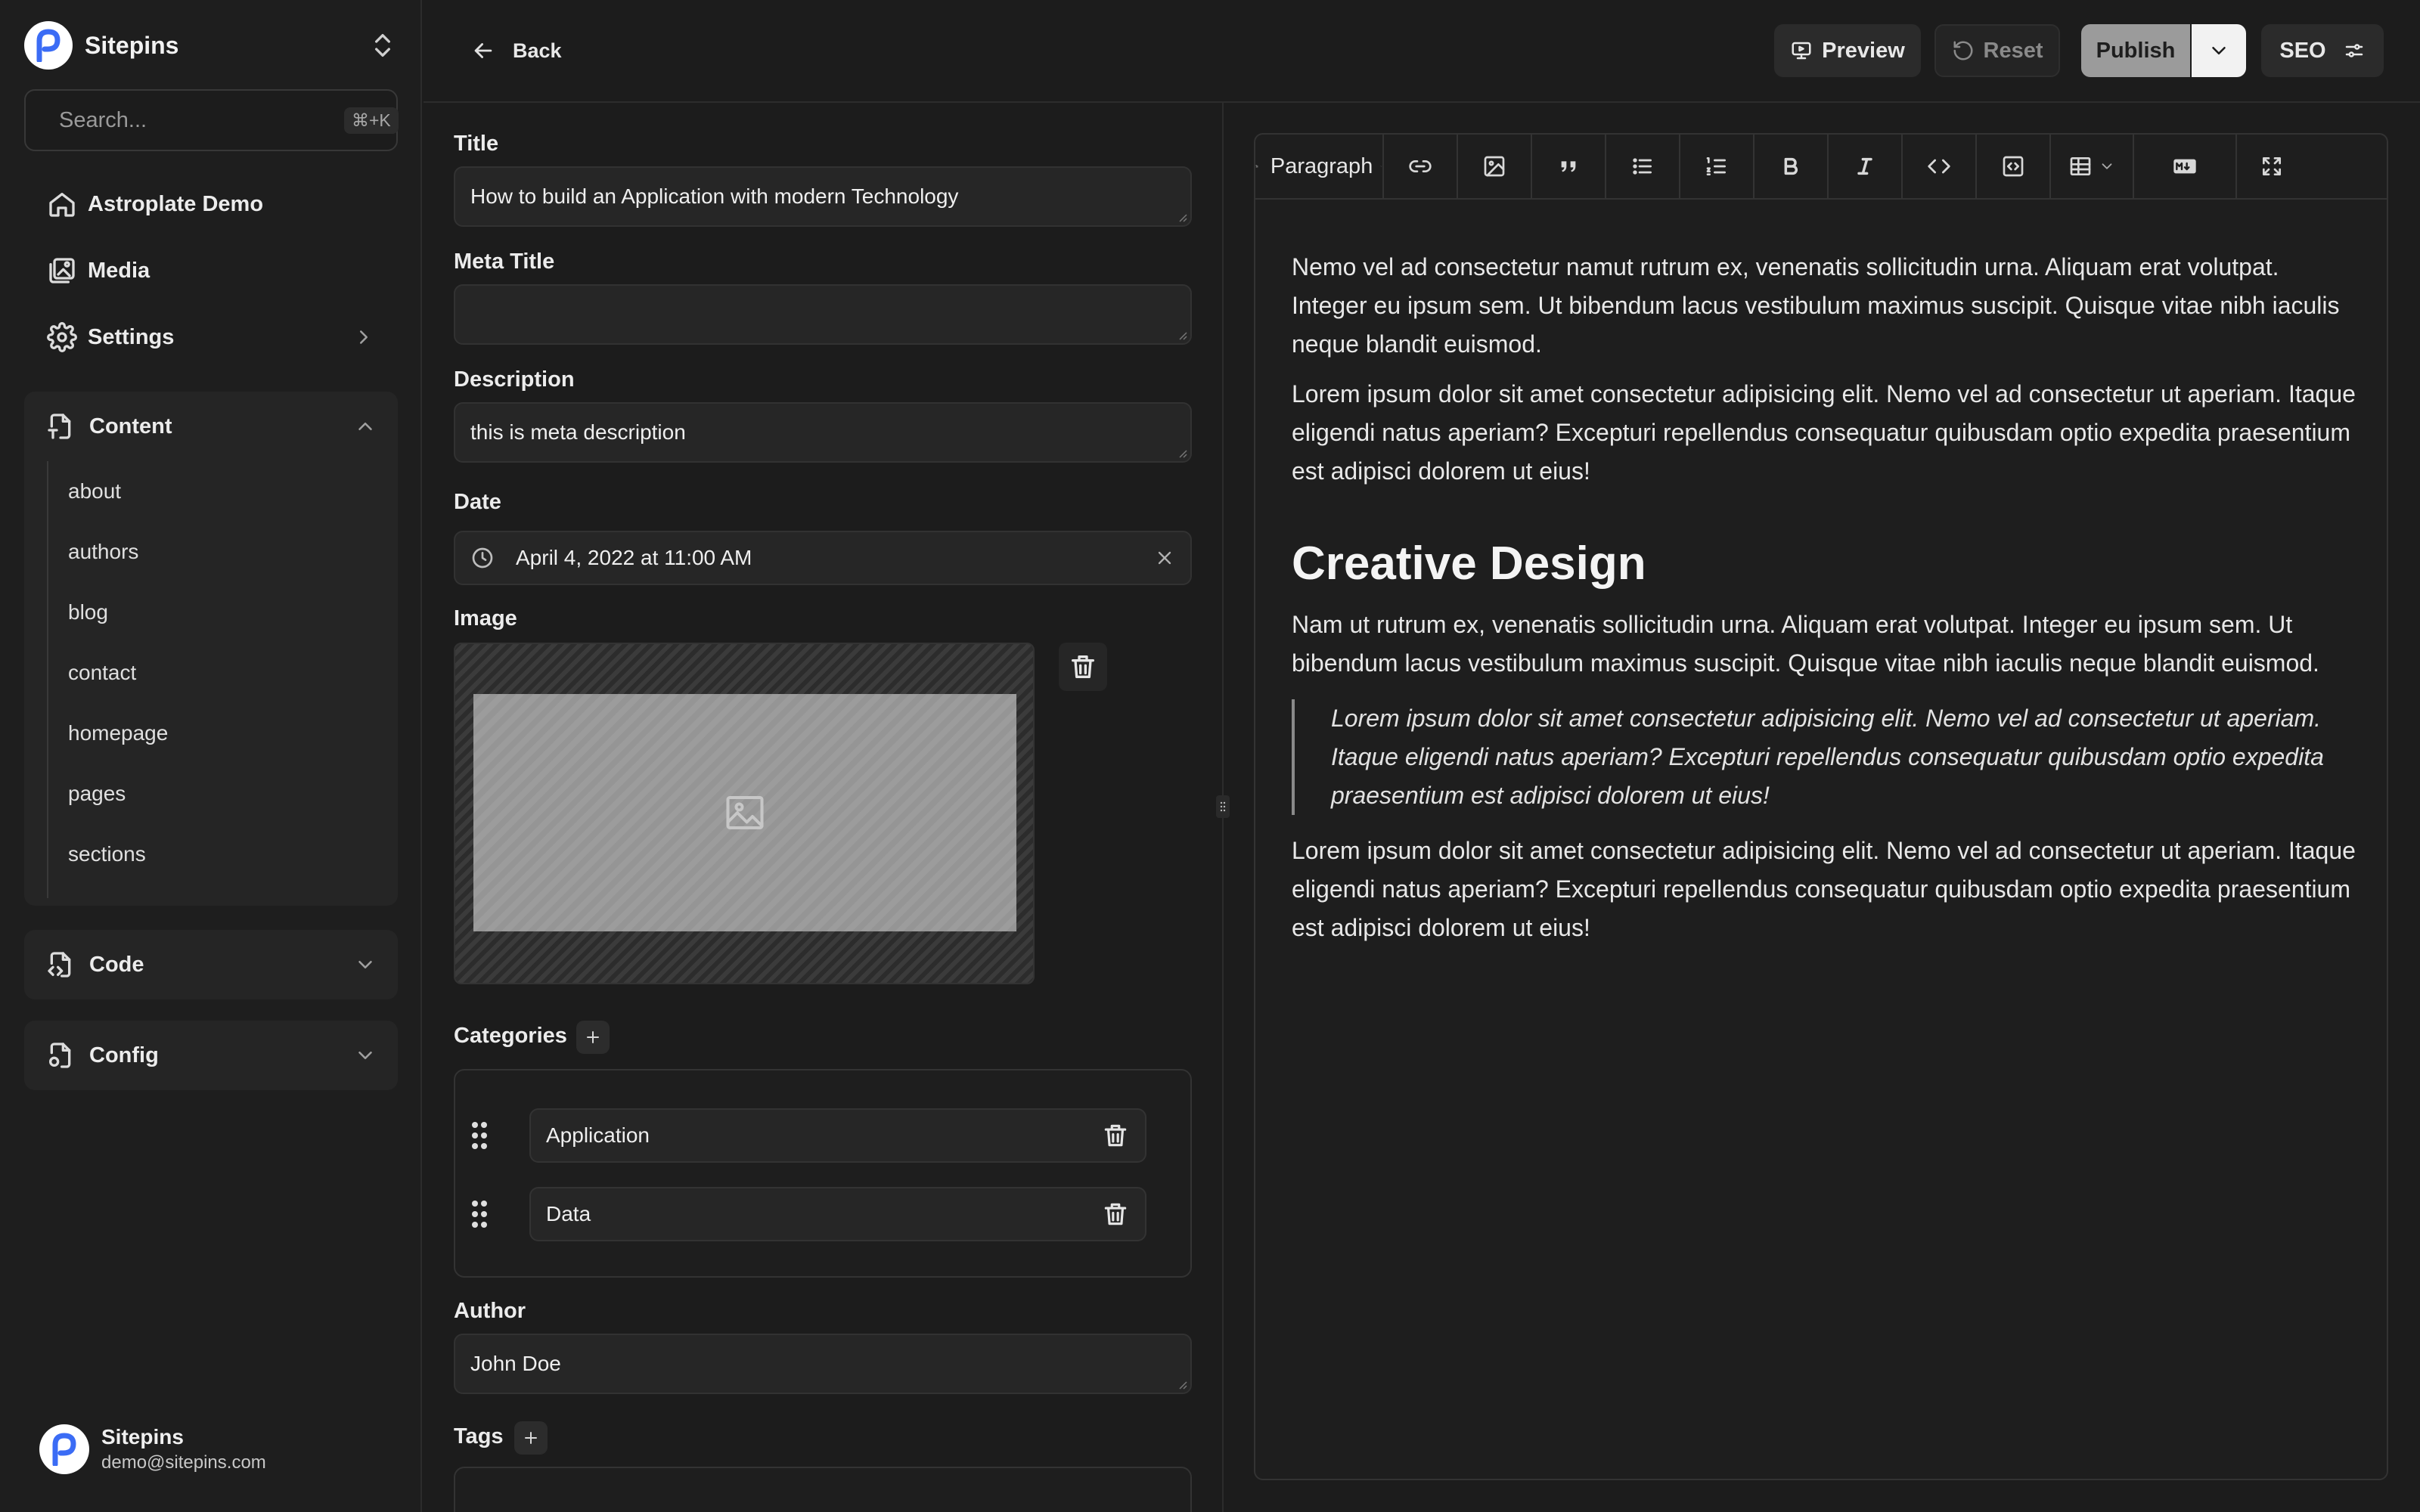 The image size is (2420, 1512). What do you see at coordinates (1469, 564) in the screenshot?
I see `heading: Creative Design` at bounding box center [1469, 564].